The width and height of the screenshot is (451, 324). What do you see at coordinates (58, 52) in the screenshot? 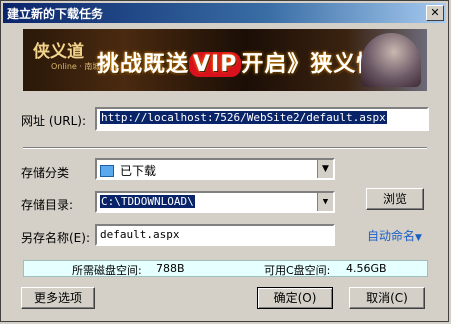
I see `banner-logo: 侠义道` at bounding box center [58, 52].